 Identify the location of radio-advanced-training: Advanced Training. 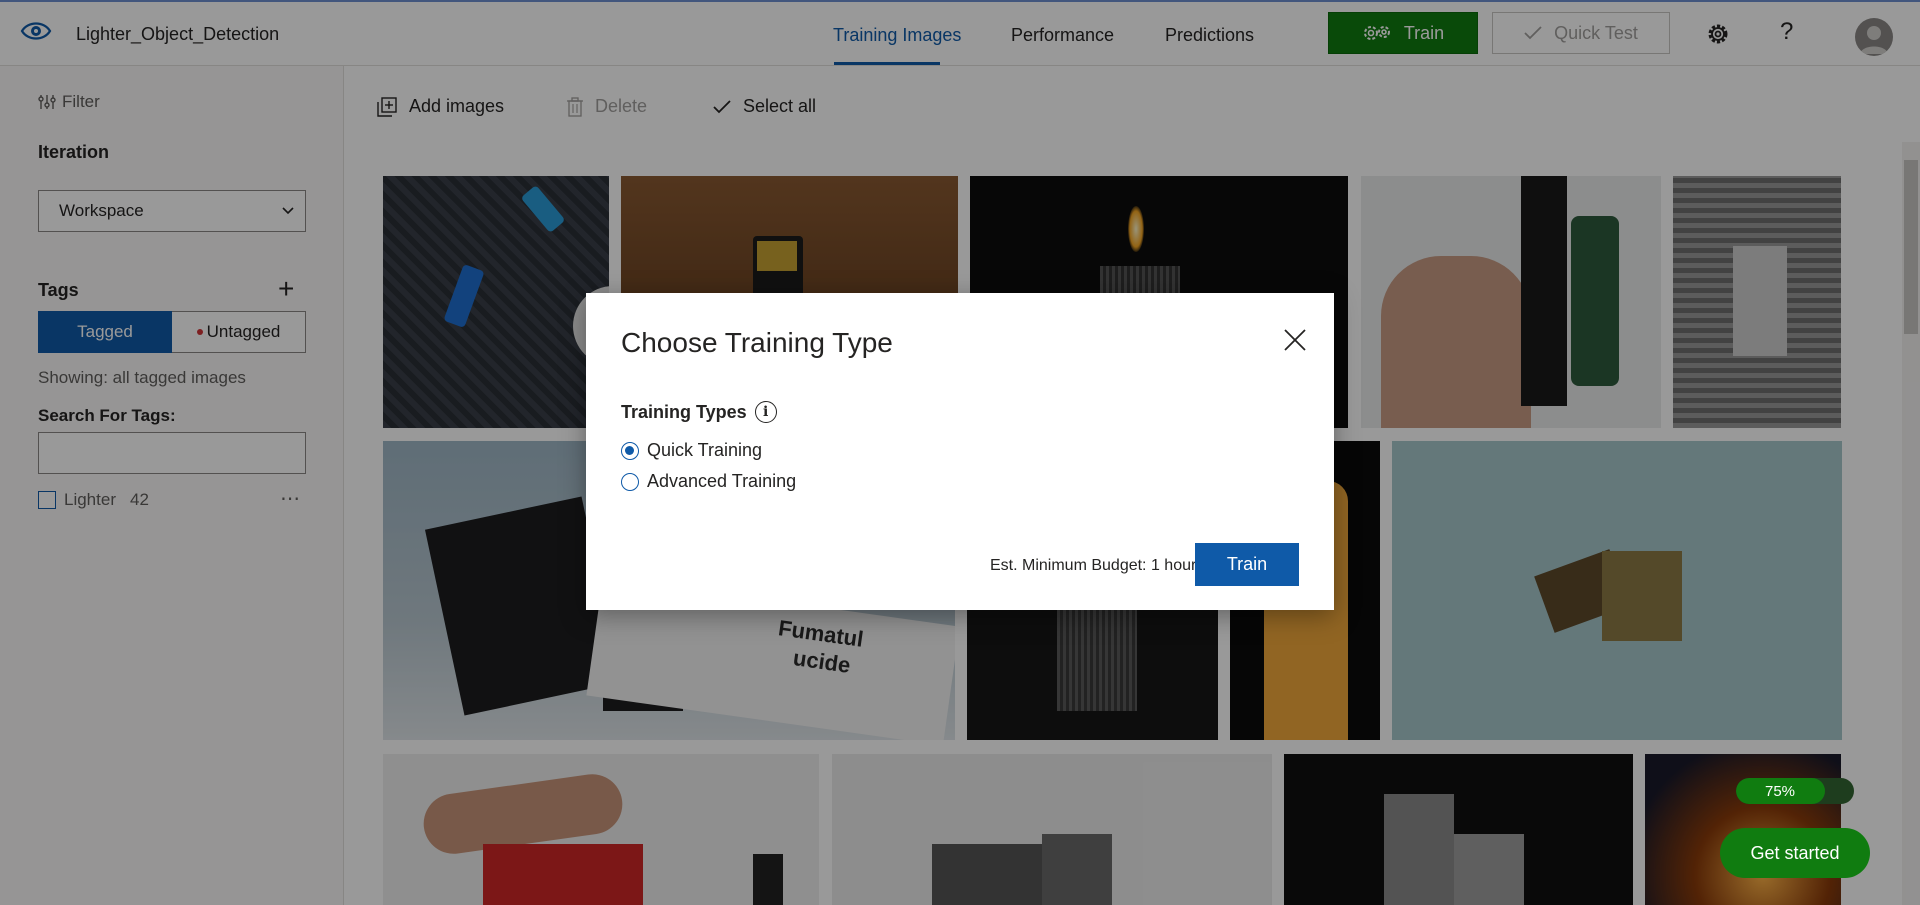
(708, 481).